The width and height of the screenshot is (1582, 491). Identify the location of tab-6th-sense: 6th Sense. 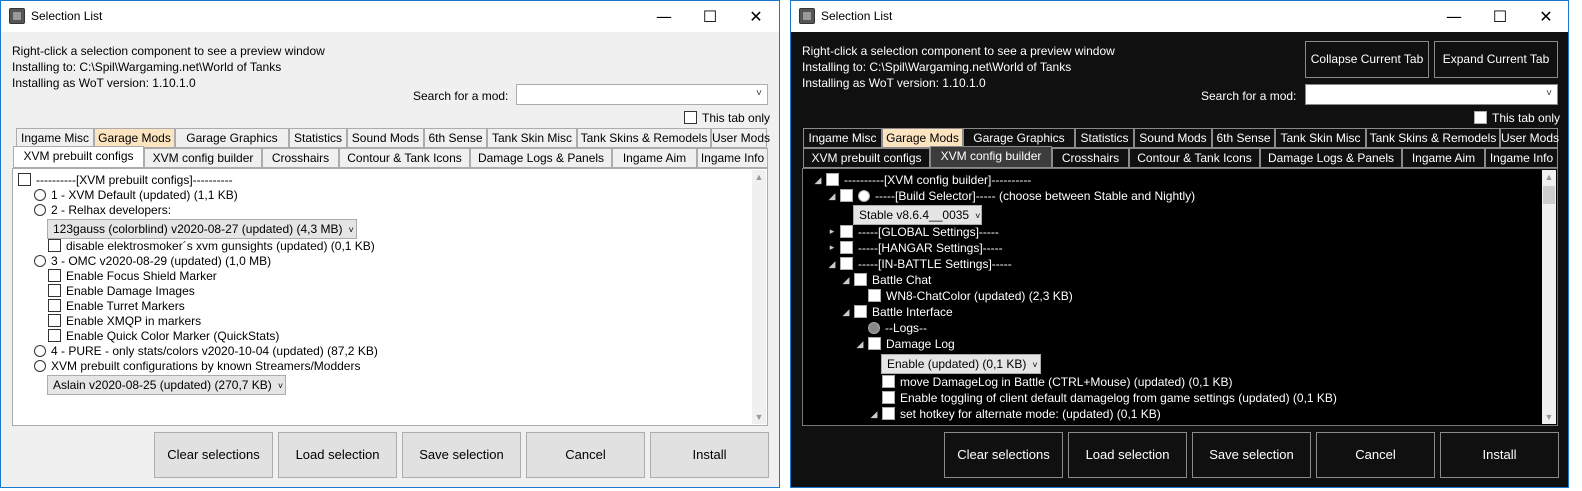
(1243, 138).